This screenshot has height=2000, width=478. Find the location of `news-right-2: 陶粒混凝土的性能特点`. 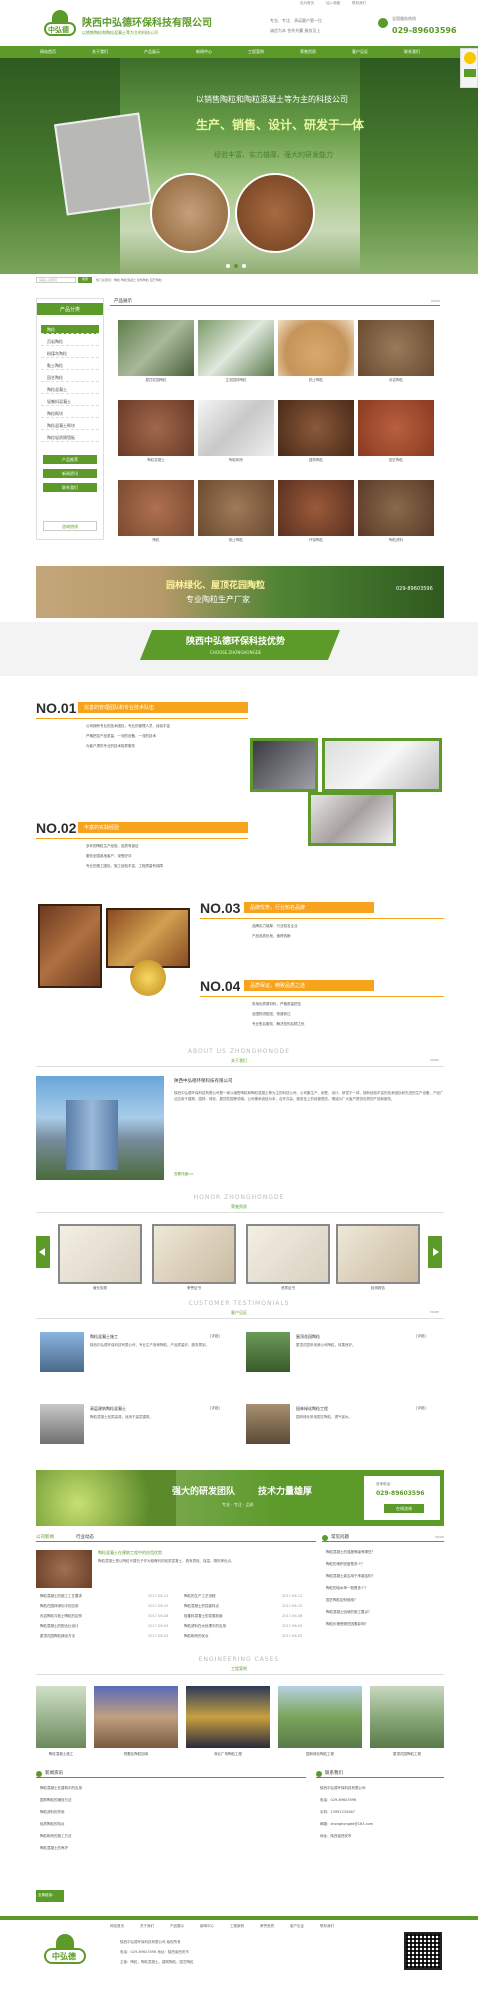

news-right-2: 陶粒混凝土的性能特点 is located at coordinates (234, 1606).